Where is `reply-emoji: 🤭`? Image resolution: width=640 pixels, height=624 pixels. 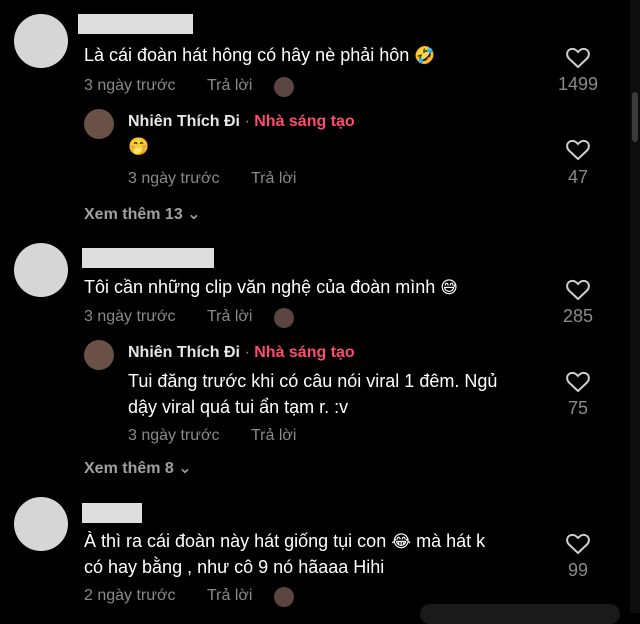
reply-emoji: 🤭 is located at coordinates (139, 147).